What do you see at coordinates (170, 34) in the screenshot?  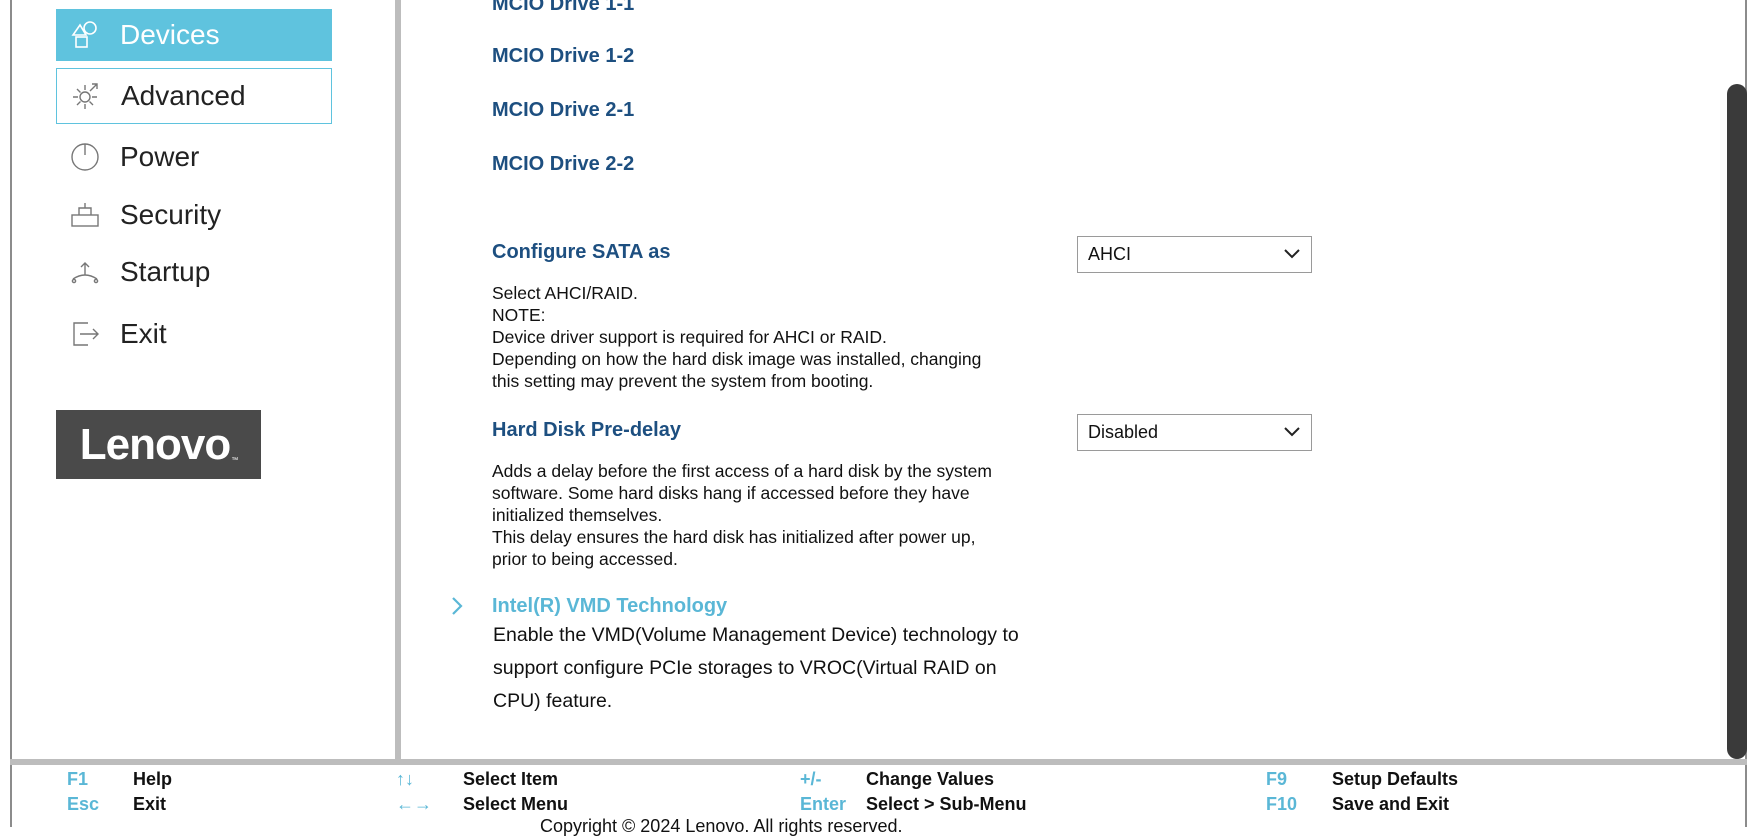 I see `sidebar-item-label: Devices` at bounding box center [170, 34].